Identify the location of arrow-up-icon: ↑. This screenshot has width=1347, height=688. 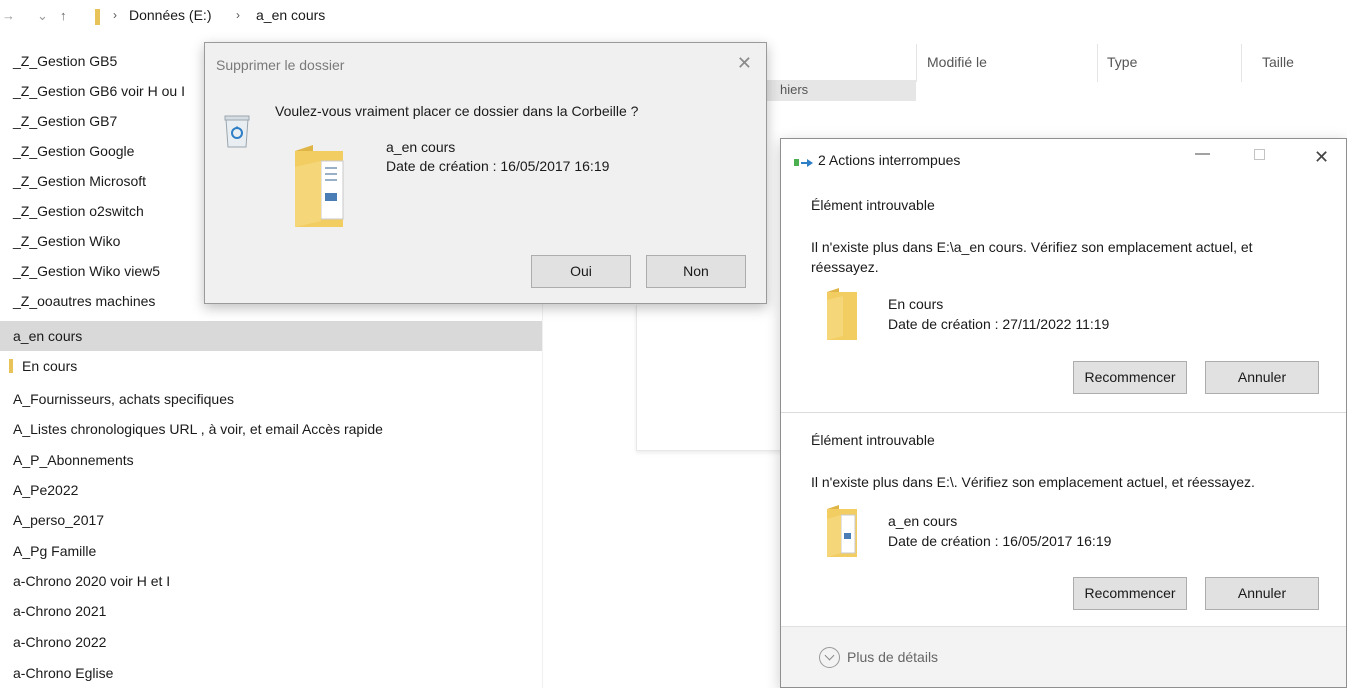
(63, 15).